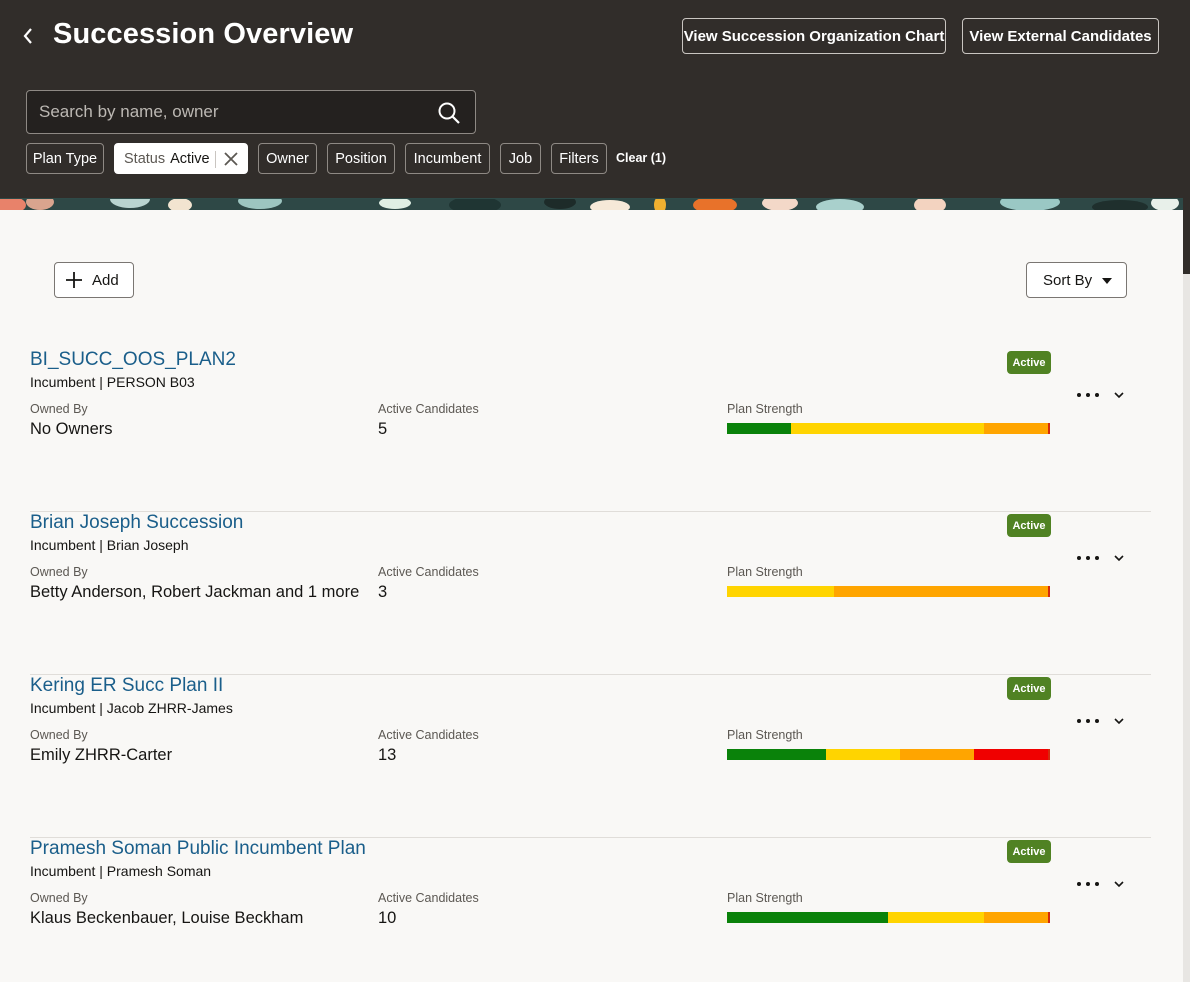 This screenshot has height=982, width=1190. Describe the element at coordinates (71, 429) in the screenshot. I see `owned-by-value: No Owners` at that location.